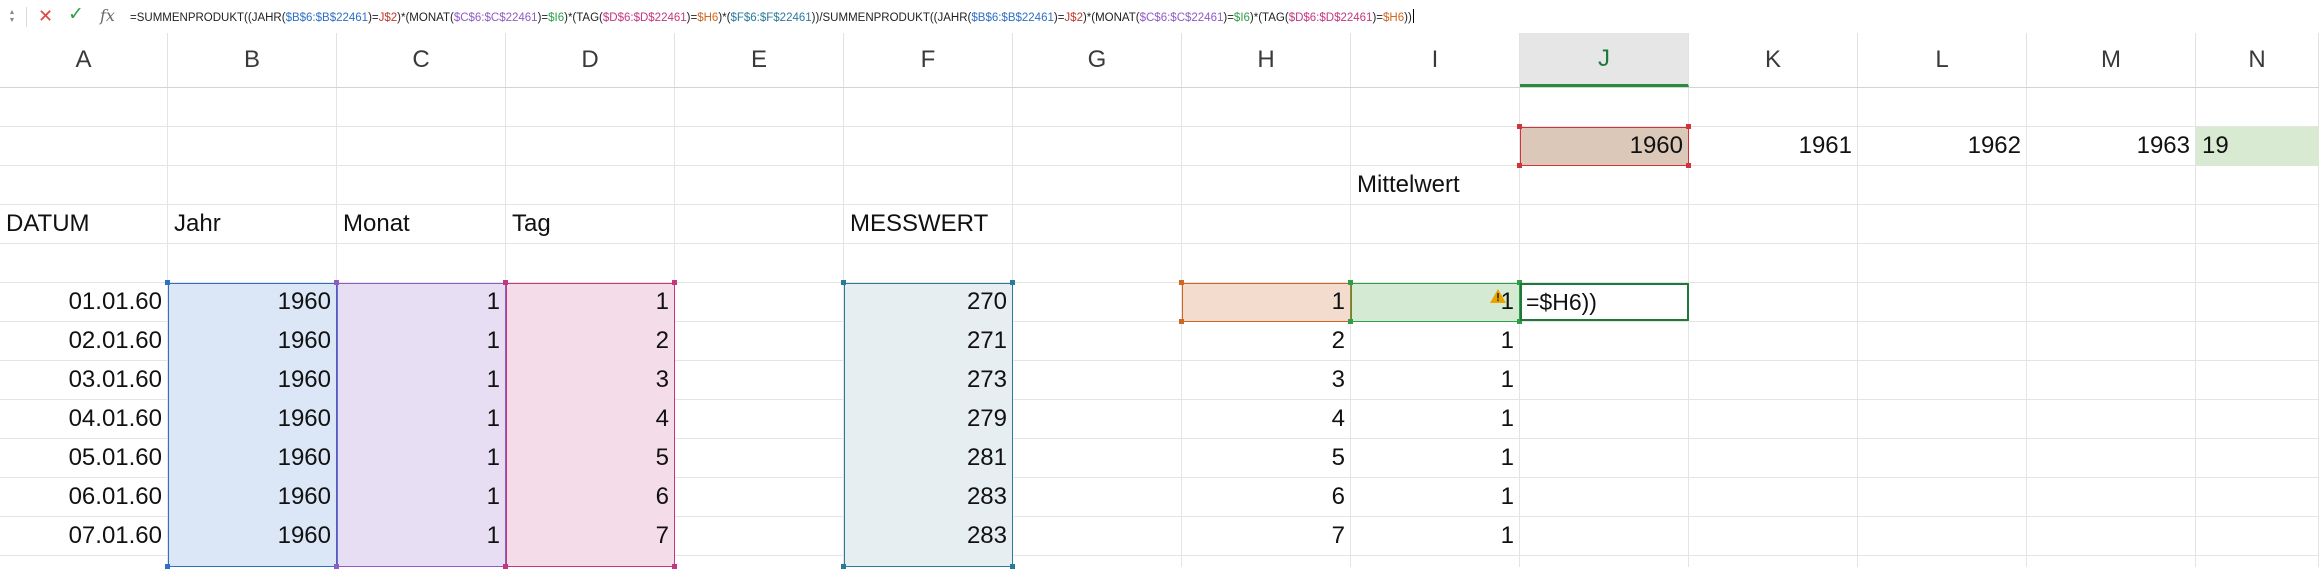  I want to click on tag-header: Tag, so click(590, 224).